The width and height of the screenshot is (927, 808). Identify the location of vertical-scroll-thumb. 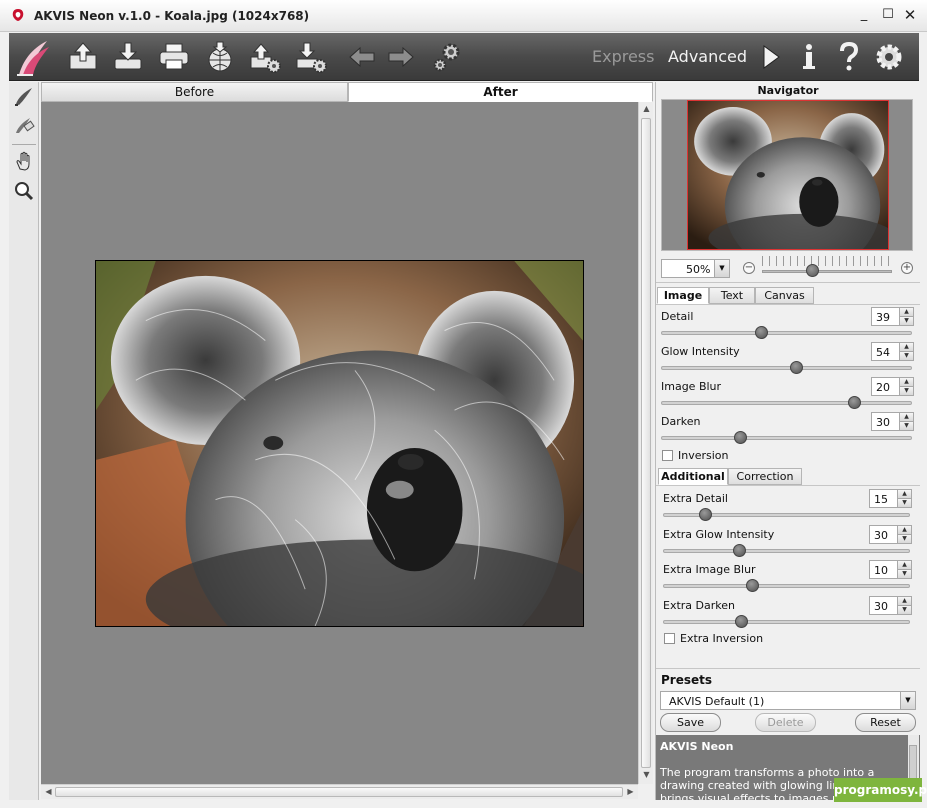
(646, 443).